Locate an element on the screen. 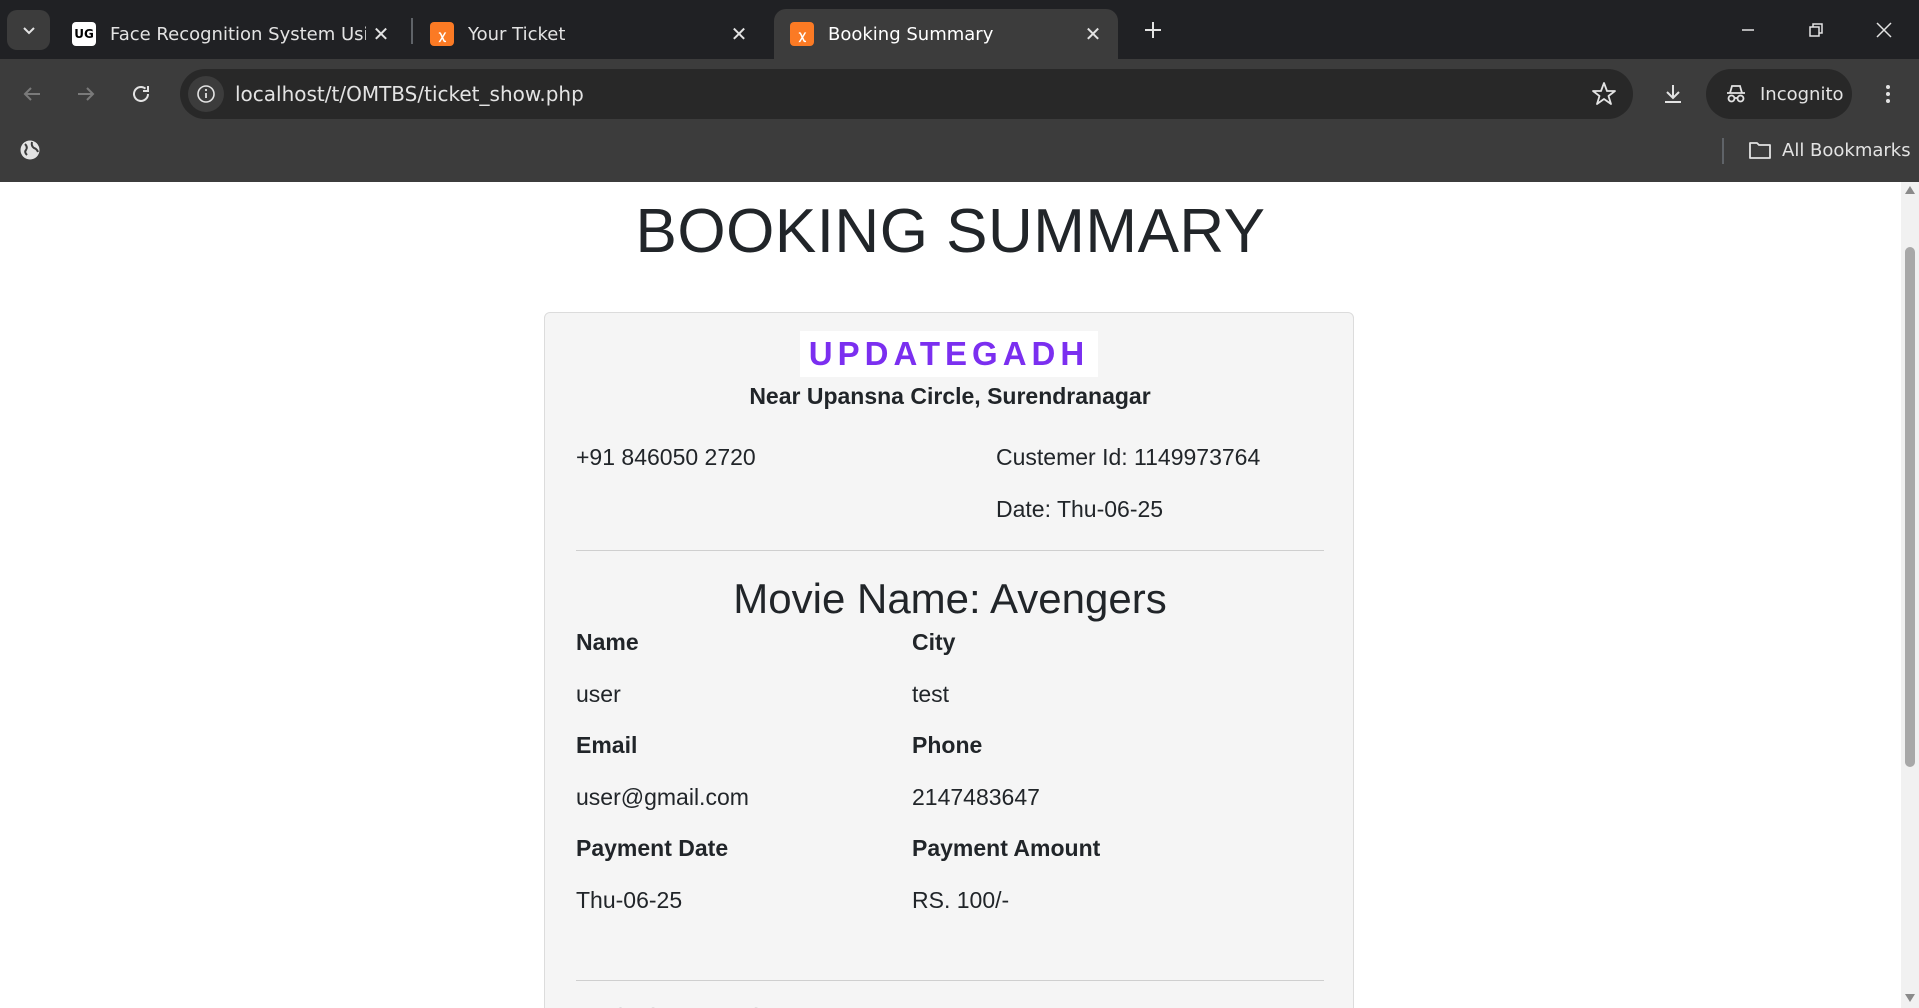  close-window-button is located at coordinates (1884, 29).